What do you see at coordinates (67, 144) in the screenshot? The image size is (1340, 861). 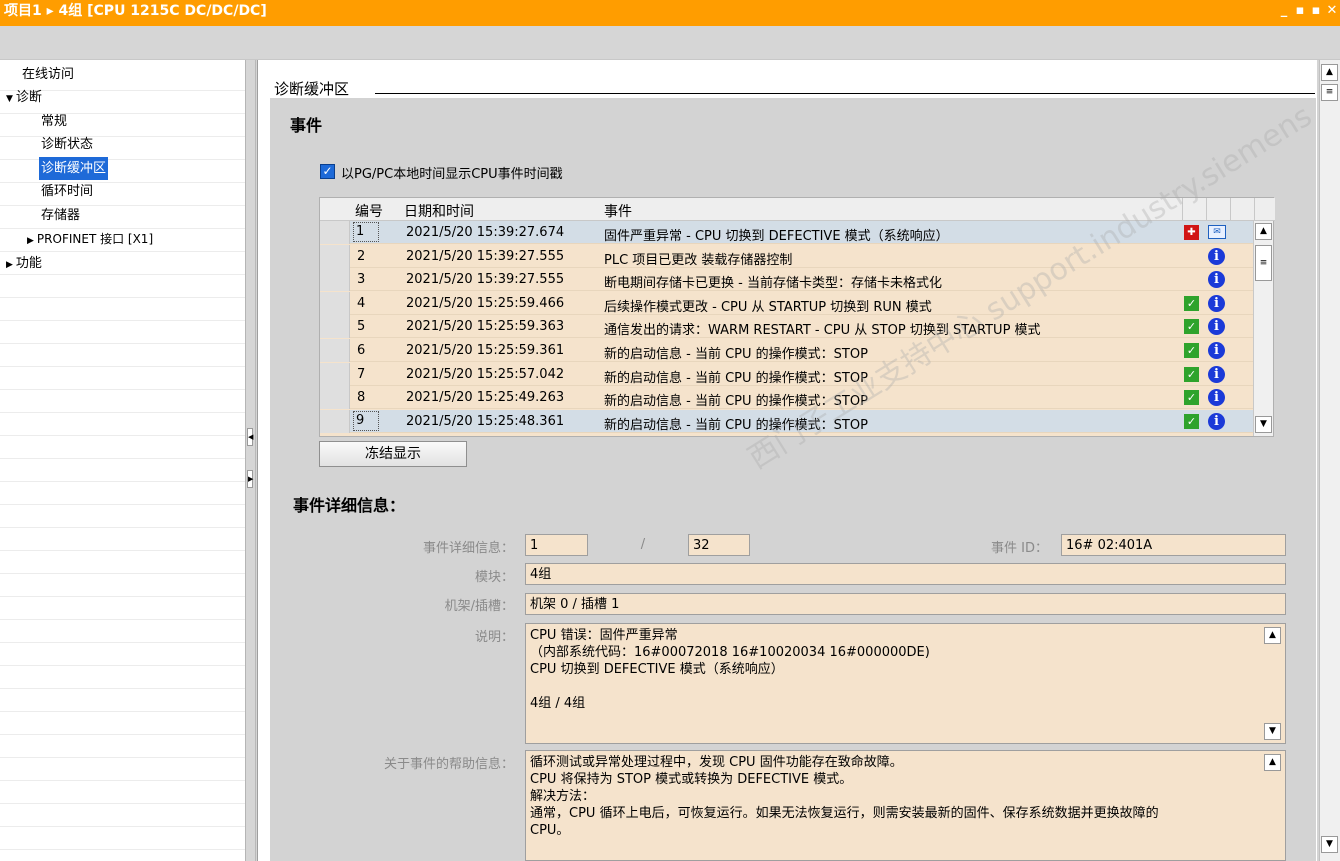 I see `nav-item-diag-status: 诊断状态` at bounding box center [67, 144].